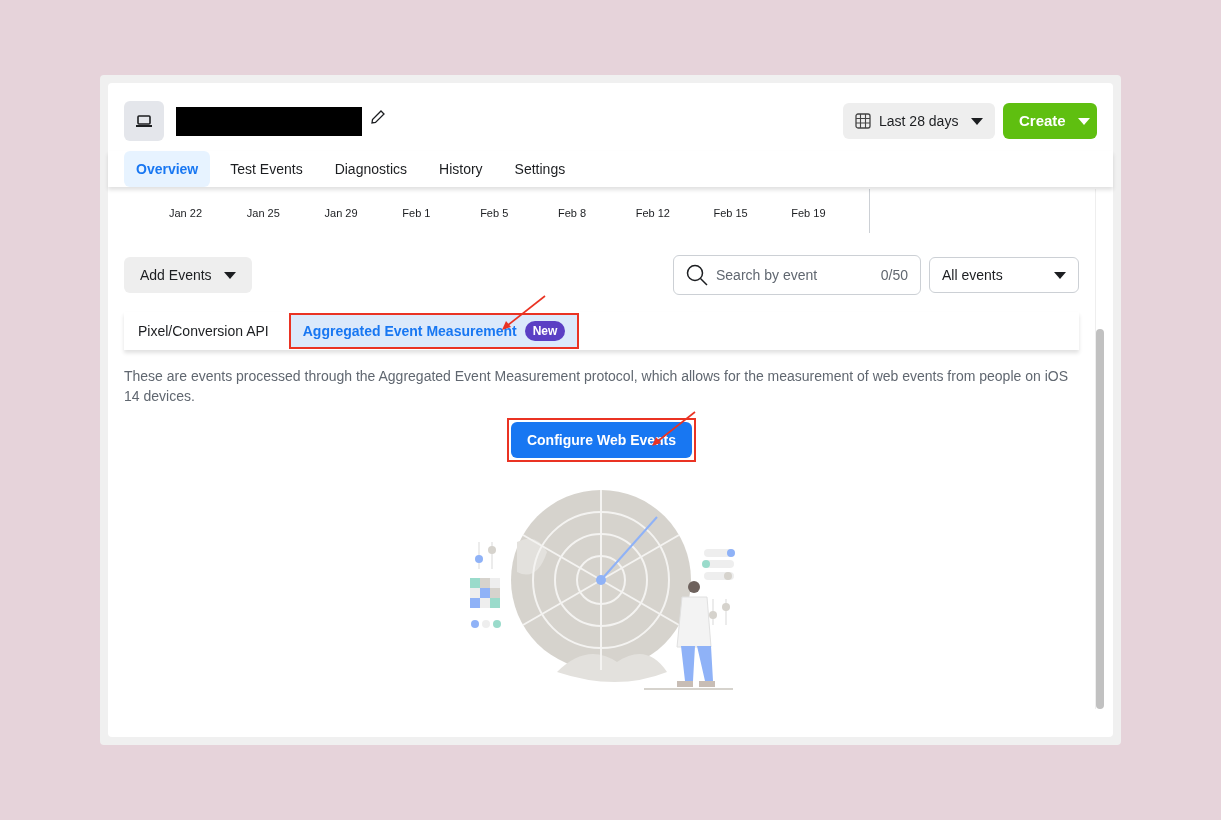 The height and width of the screenshot is (820, 1221). What do you see at coordinates (434, 331) in the screenshot?
I see `sub-tab: Aggregated Event Measurement New` at bounding box center [434, 331].